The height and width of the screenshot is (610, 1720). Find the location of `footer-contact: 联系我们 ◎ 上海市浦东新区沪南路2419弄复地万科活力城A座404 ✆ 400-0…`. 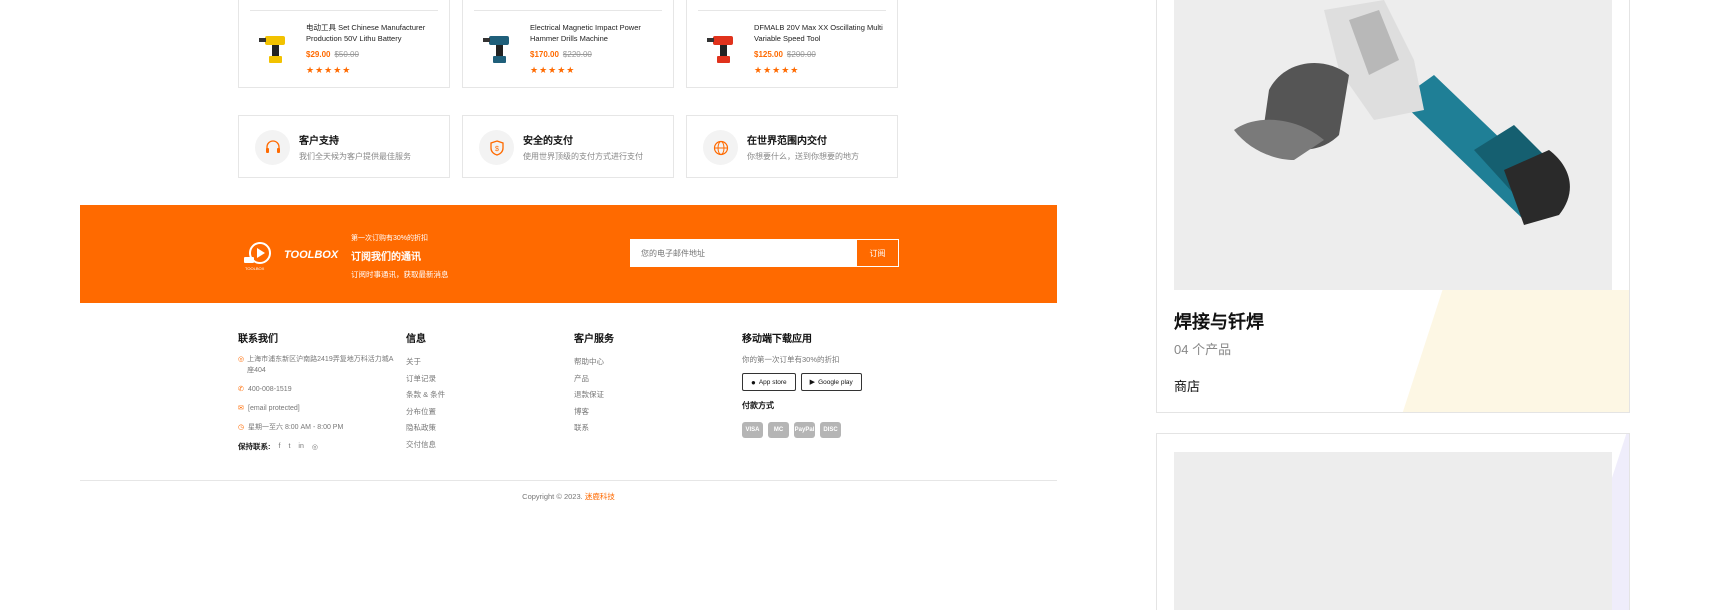

footer-contact: 联系我们 ◎ 上海市浦东新区沪南路2419弄复地万科活力城A座404 ✆ 400-0… is located at coordinates (318, 391).